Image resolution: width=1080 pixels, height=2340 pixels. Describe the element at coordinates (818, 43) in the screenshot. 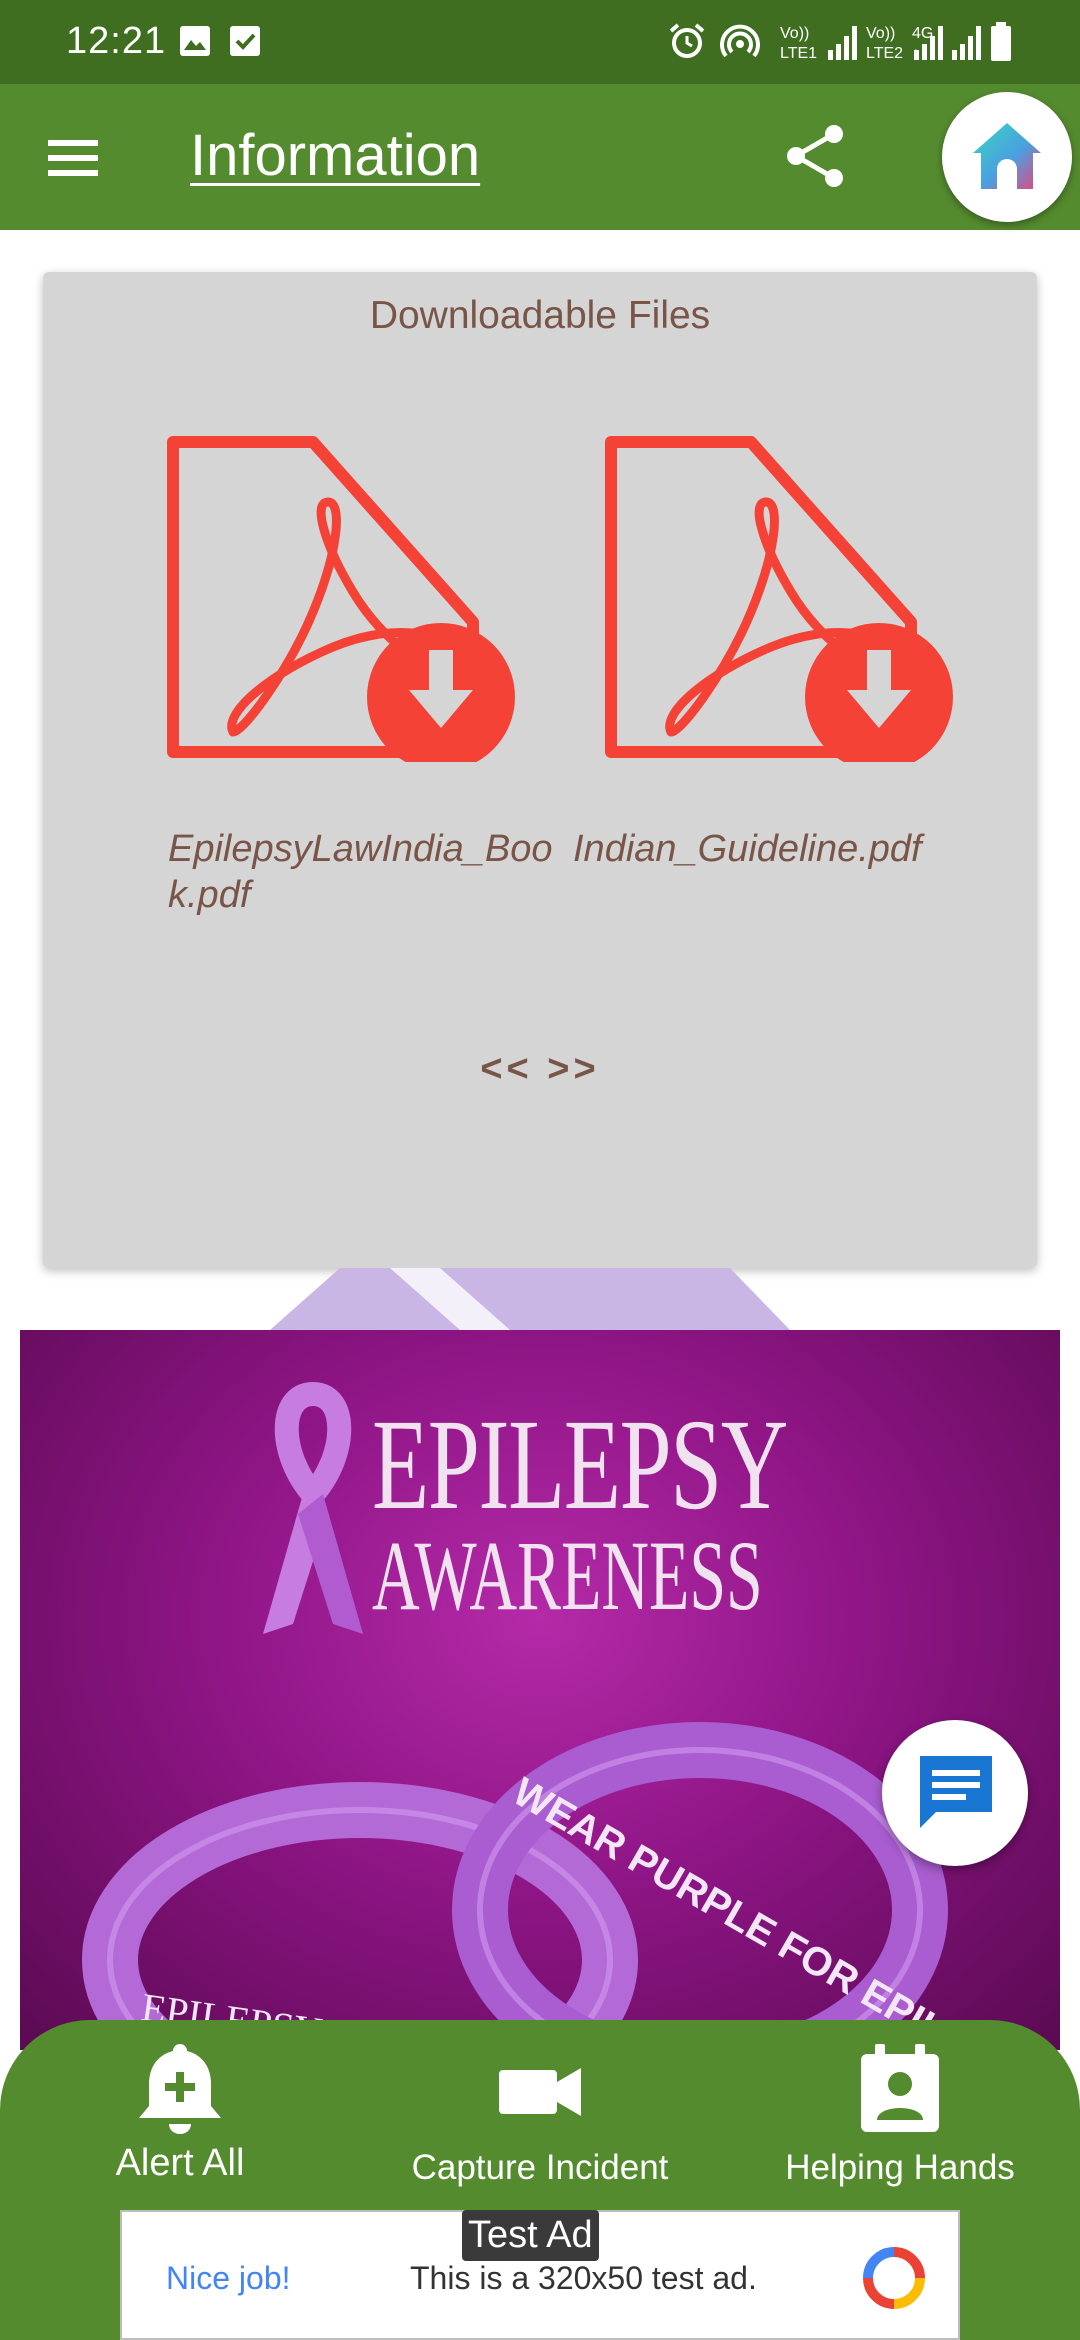

I see `volte-sim1-signal-icon: Vo)) LTE1` at that location.